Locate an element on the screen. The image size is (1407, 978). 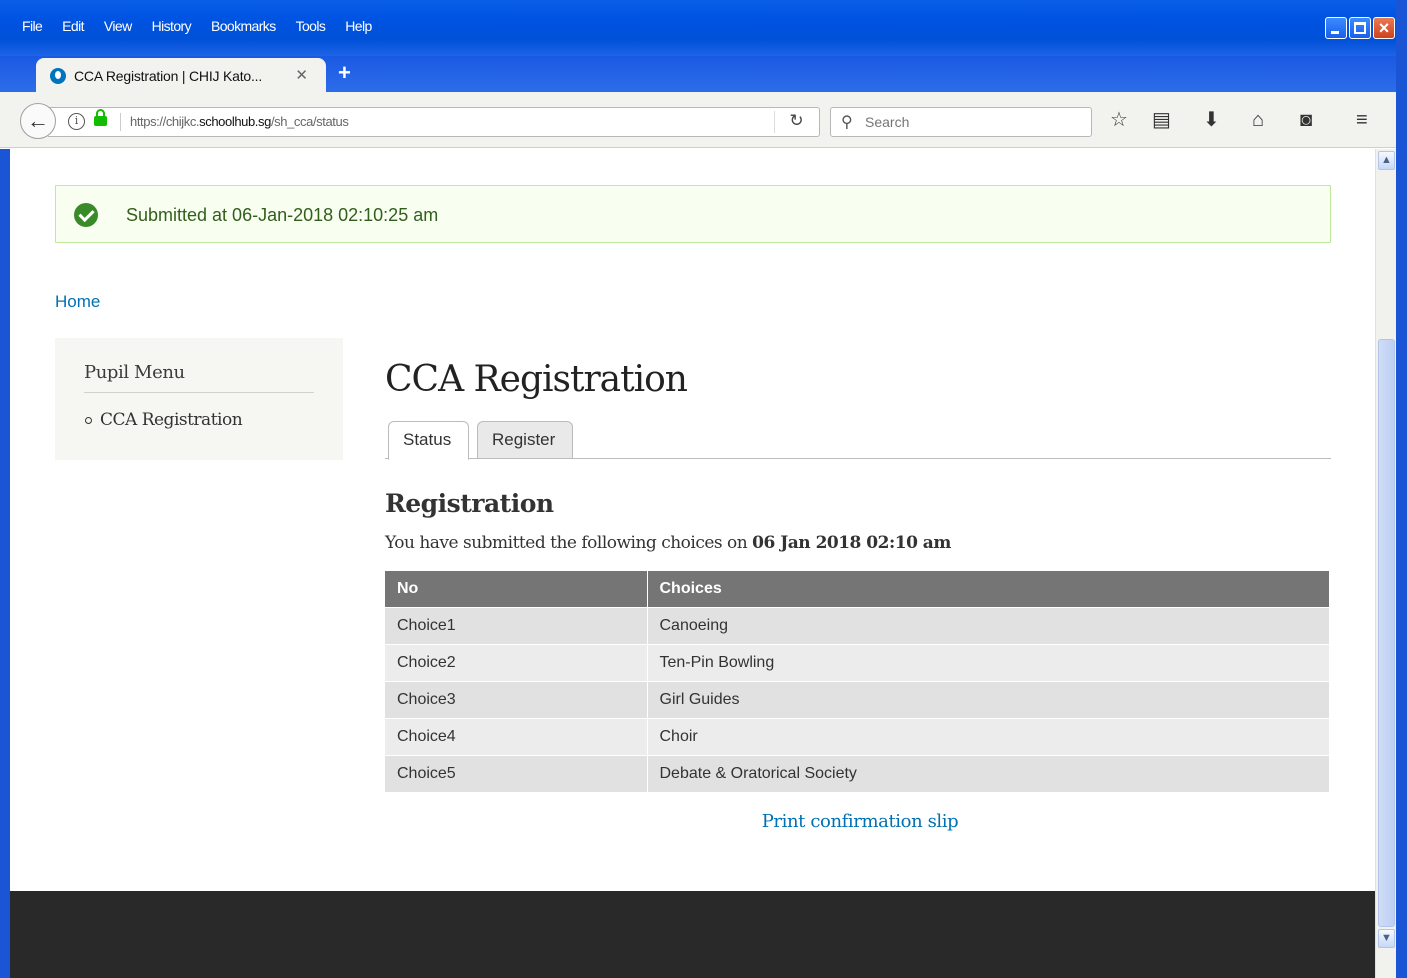
pocket-icon: ◙ is located at coordinates (1306, 120).